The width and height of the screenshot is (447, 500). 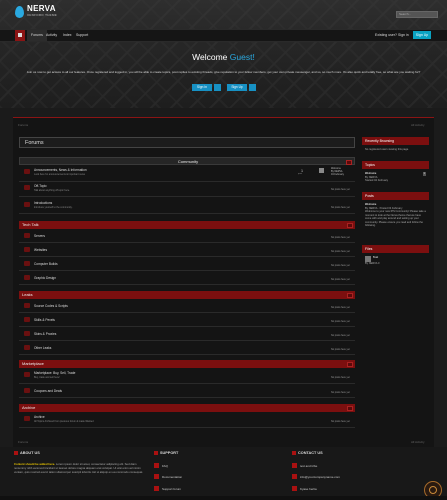 I want to click on footer-link-faq: FAQ, so click(x=161, y=465).